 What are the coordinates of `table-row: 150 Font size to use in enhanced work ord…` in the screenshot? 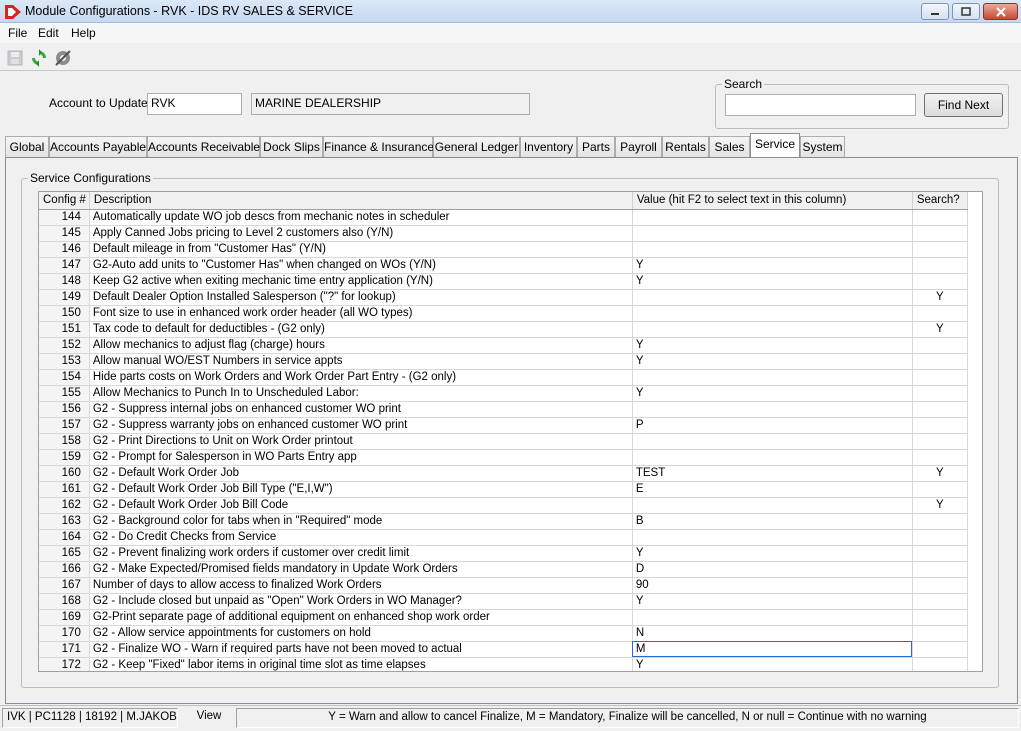 It's located at (503, 313).